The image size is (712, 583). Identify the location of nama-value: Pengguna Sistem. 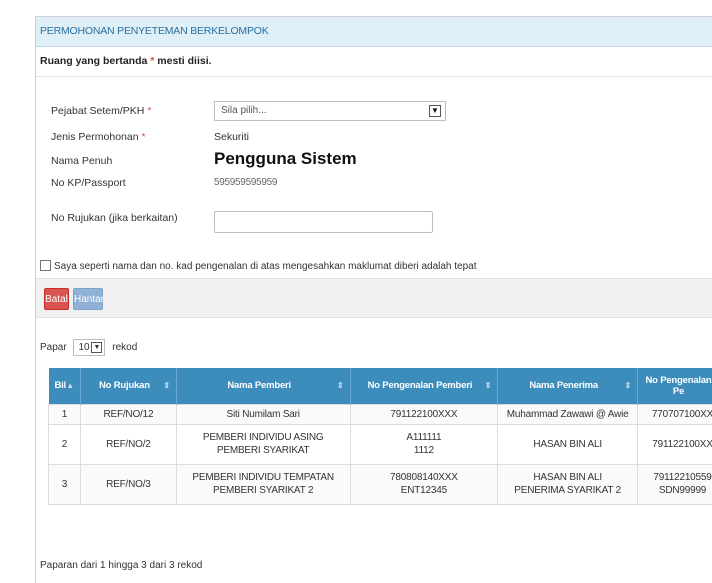
(285, 158).